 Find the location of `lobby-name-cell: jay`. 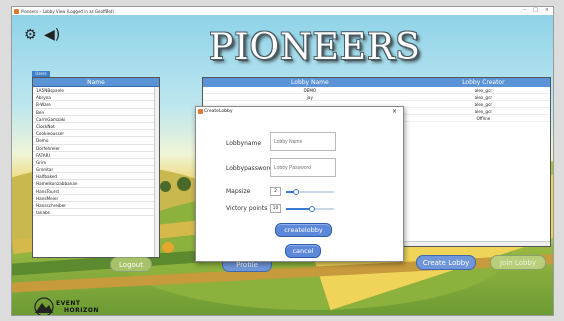

lobby-name-cell: jay is located at coordinates (309, 97).